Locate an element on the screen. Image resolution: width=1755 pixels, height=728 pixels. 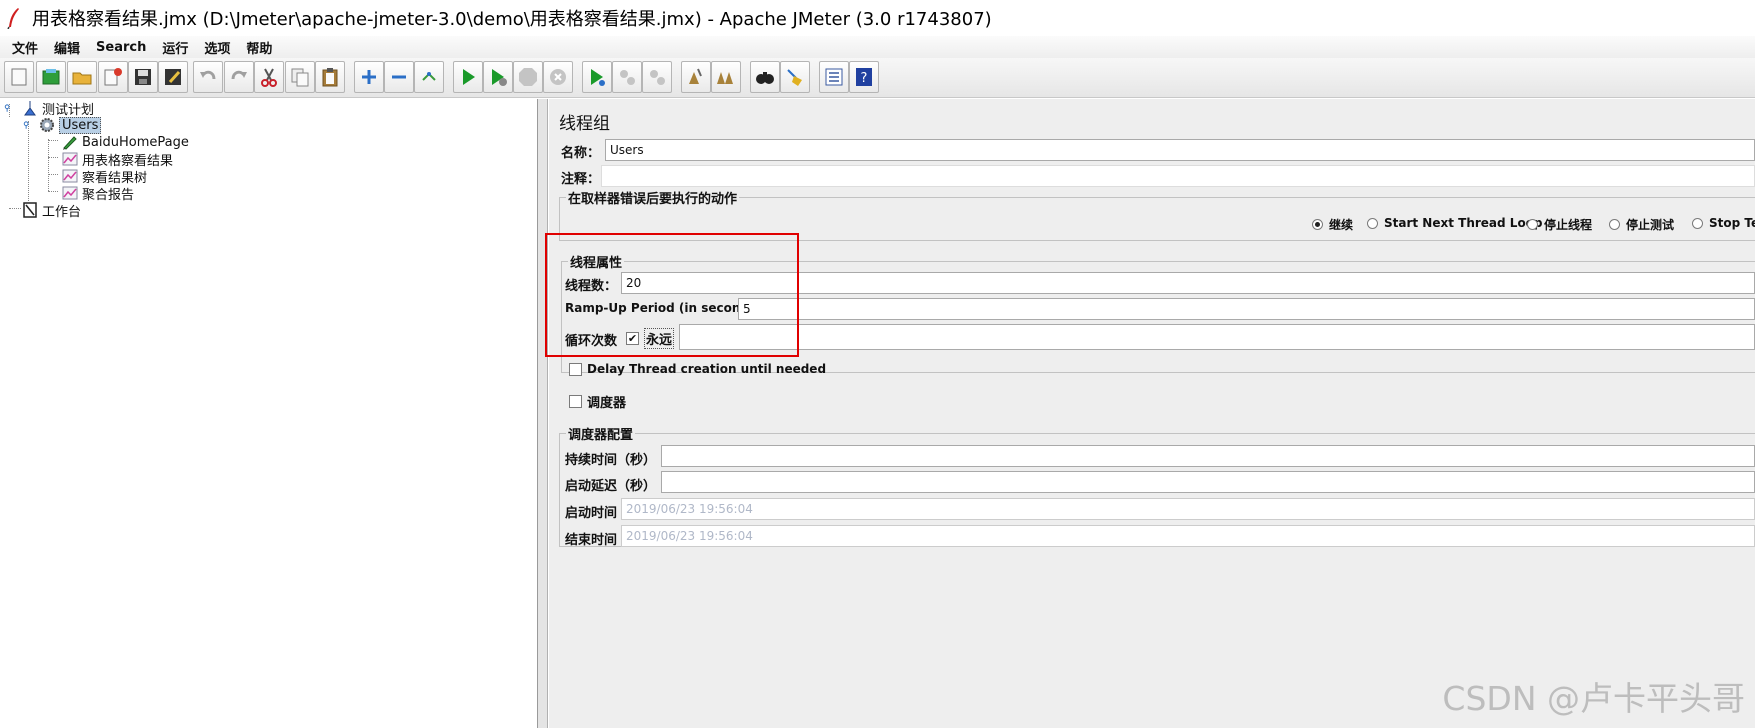
jmeter-feather-icon is located at coordinates (13, 18).